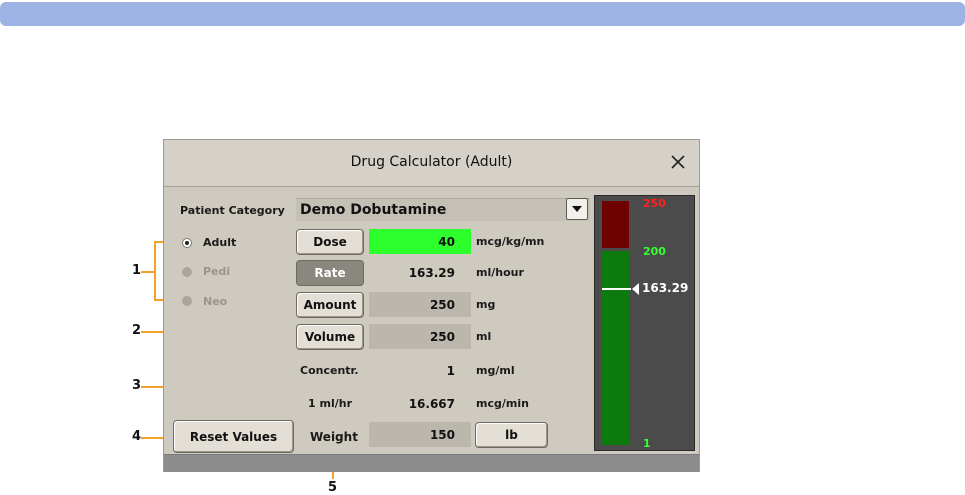  What do you see at coordinates (187, 301) in the screenshot?
I see `radio-neo` at bounding box center [187, 301].